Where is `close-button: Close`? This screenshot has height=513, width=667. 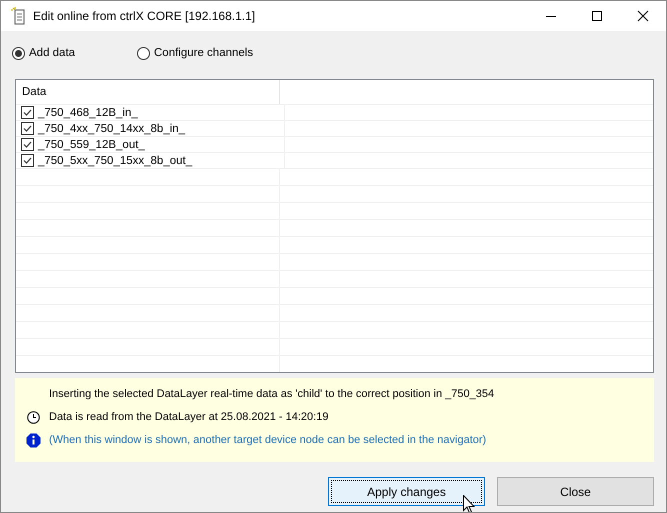 close-button: Close is located at coordinates (575, 491).